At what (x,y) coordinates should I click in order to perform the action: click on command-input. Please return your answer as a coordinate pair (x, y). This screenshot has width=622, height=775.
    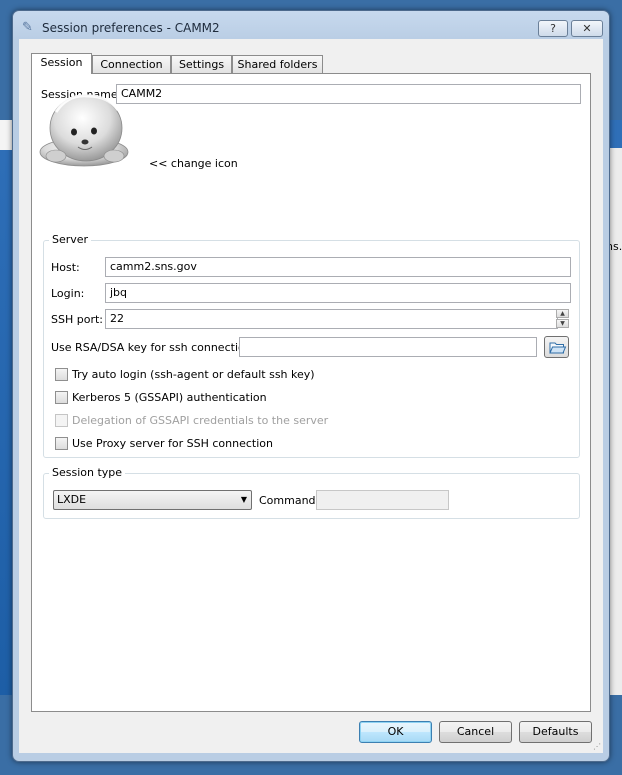
    Looking at the image, I should click on (382, 500).